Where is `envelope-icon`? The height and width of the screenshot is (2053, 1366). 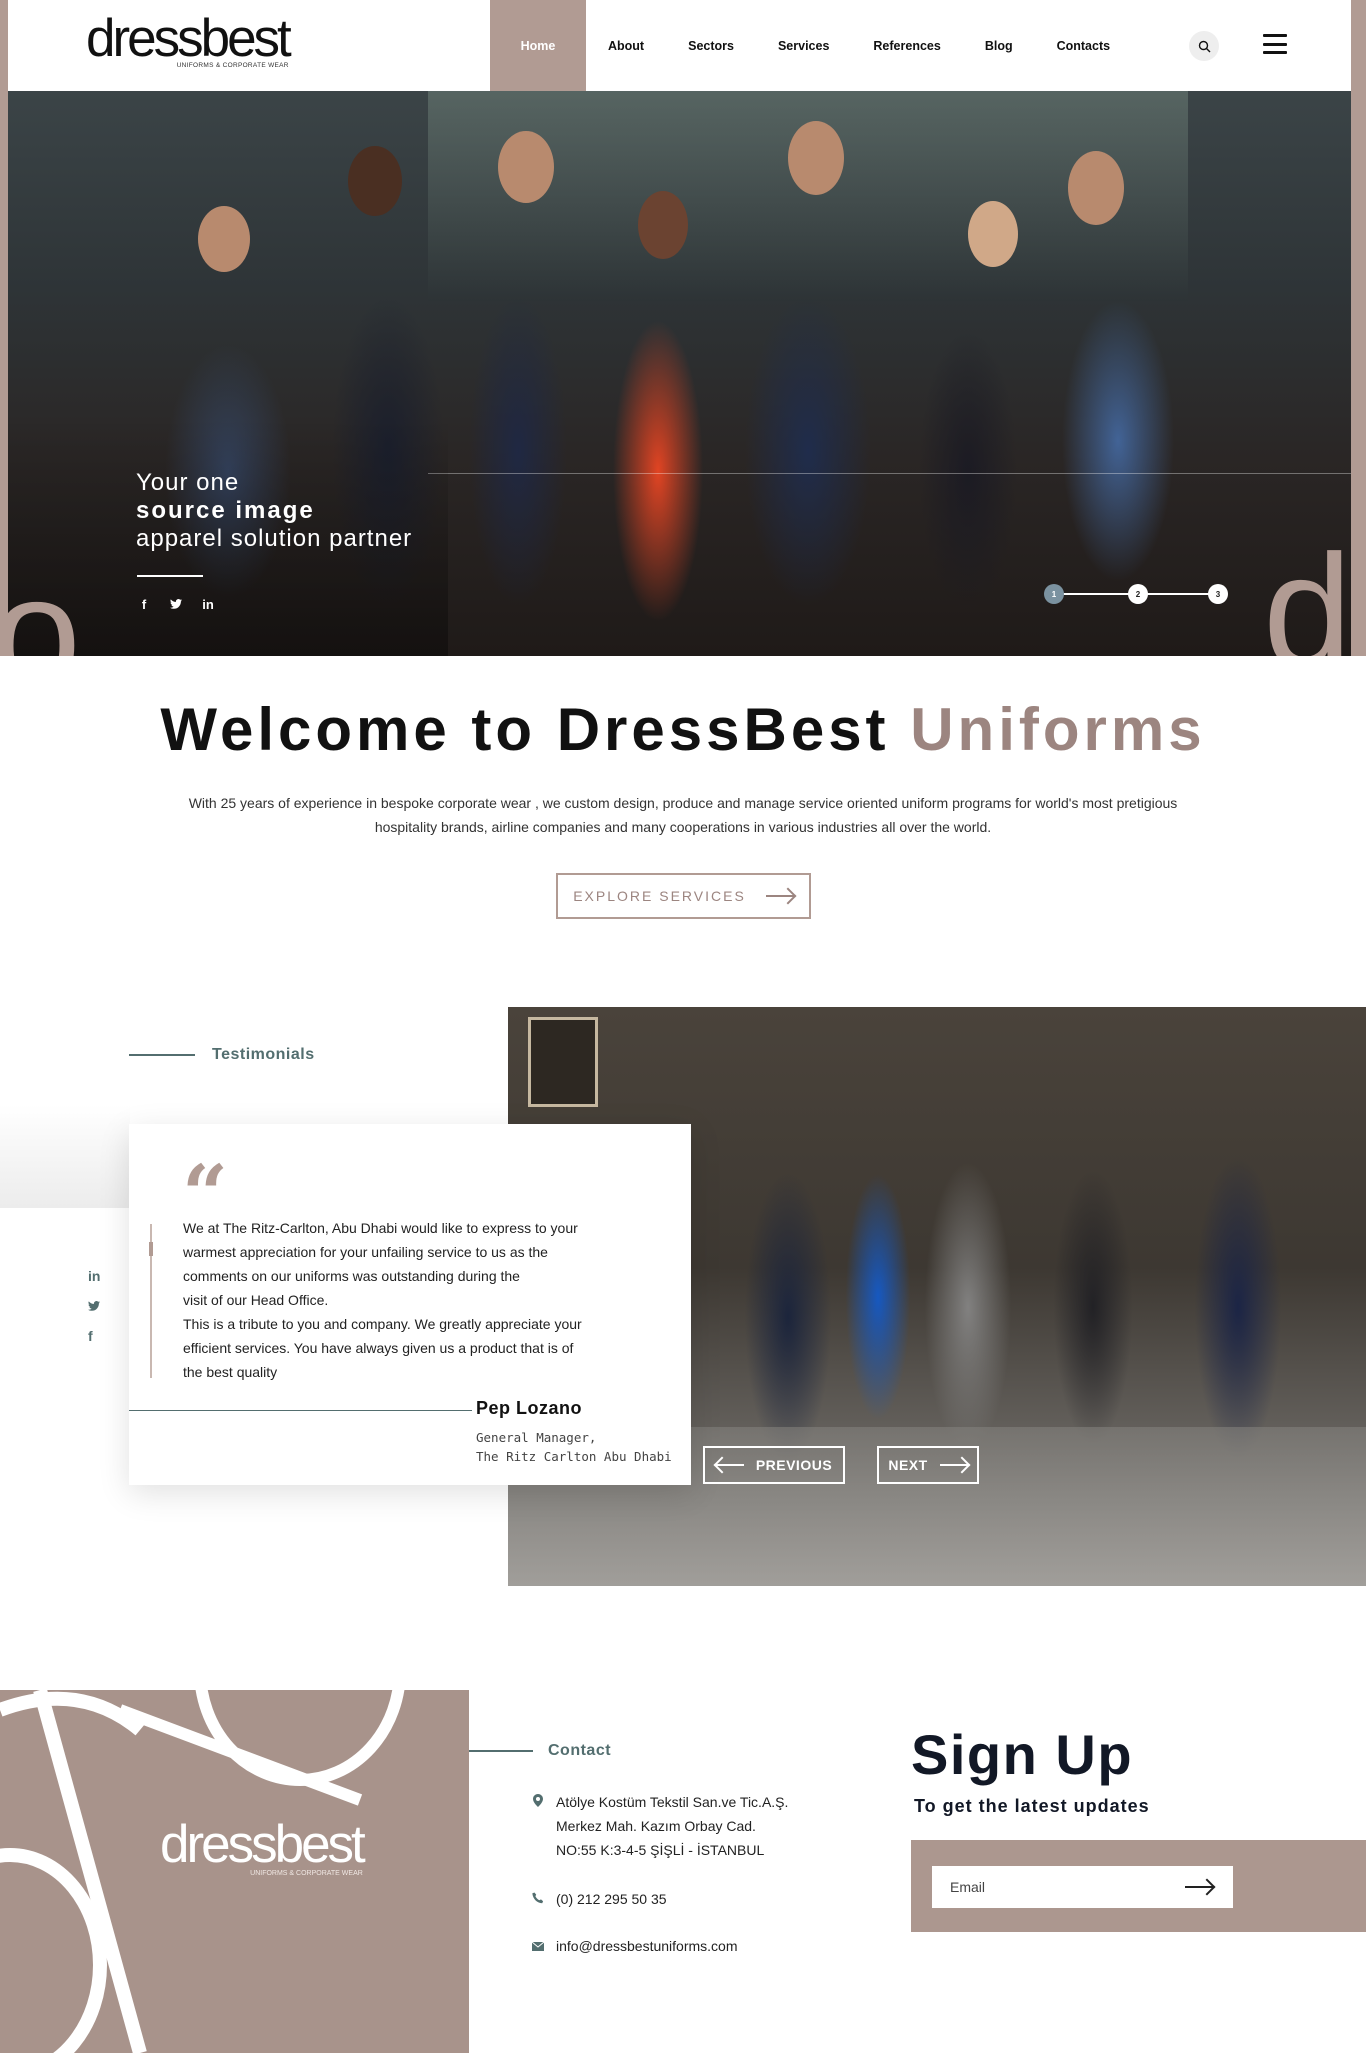
envelope-icon is located at coordinates (538, 1946).